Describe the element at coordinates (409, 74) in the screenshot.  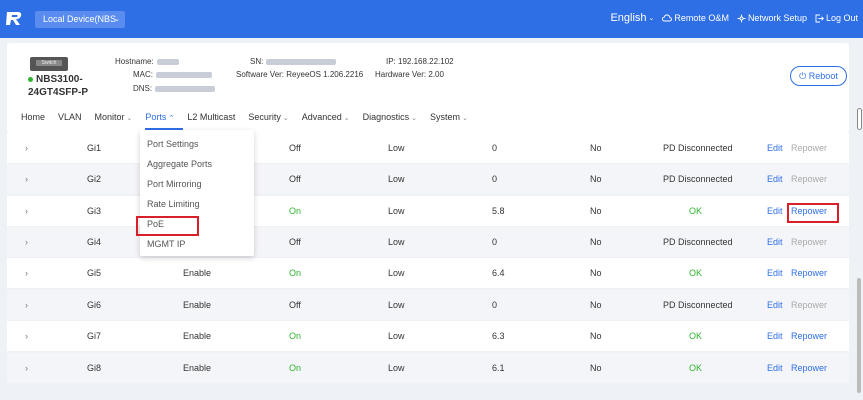
I see `hardware-info: Hardware Ver: 2.00` at that location.